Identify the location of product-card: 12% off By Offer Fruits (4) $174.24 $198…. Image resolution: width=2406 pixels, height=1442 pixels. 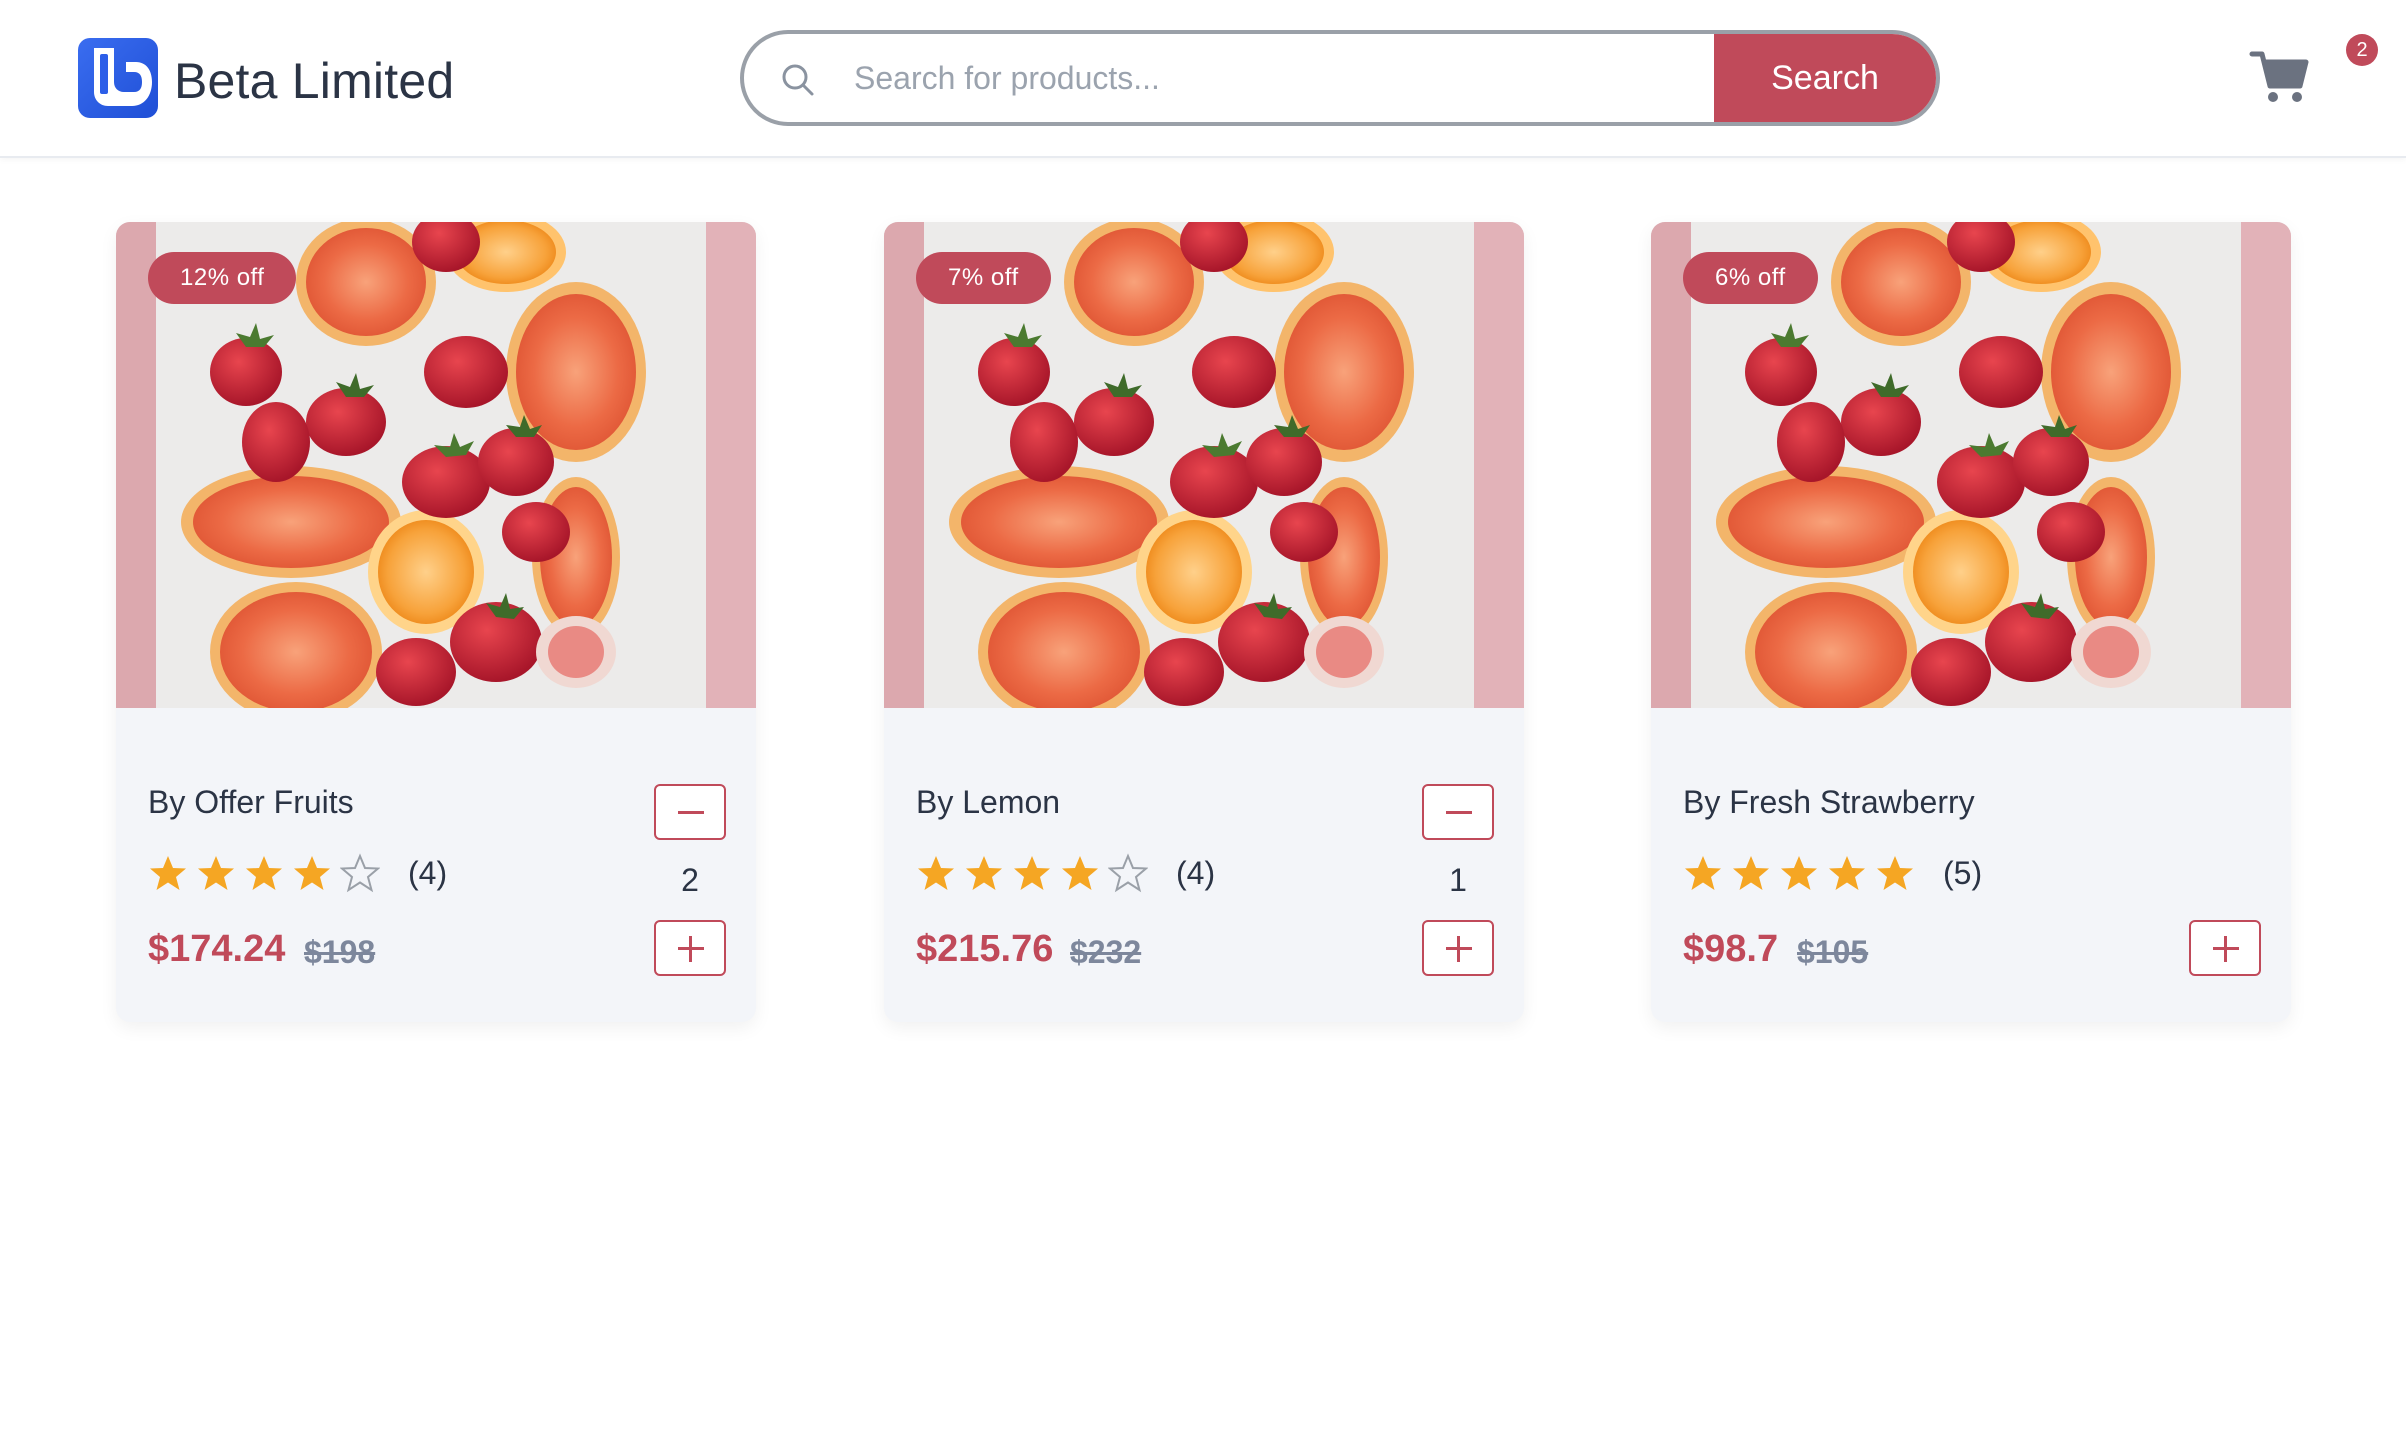
(436, 622).